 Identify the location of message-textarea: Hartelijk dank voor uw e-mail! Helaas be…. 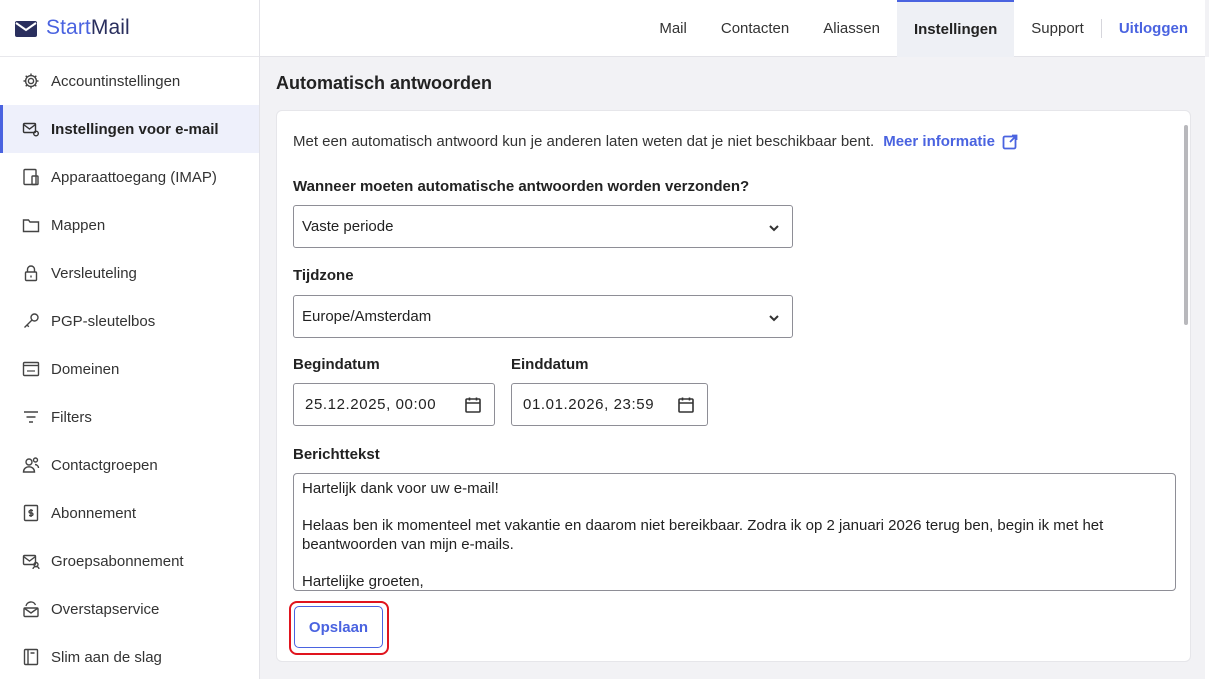
(734, 532).